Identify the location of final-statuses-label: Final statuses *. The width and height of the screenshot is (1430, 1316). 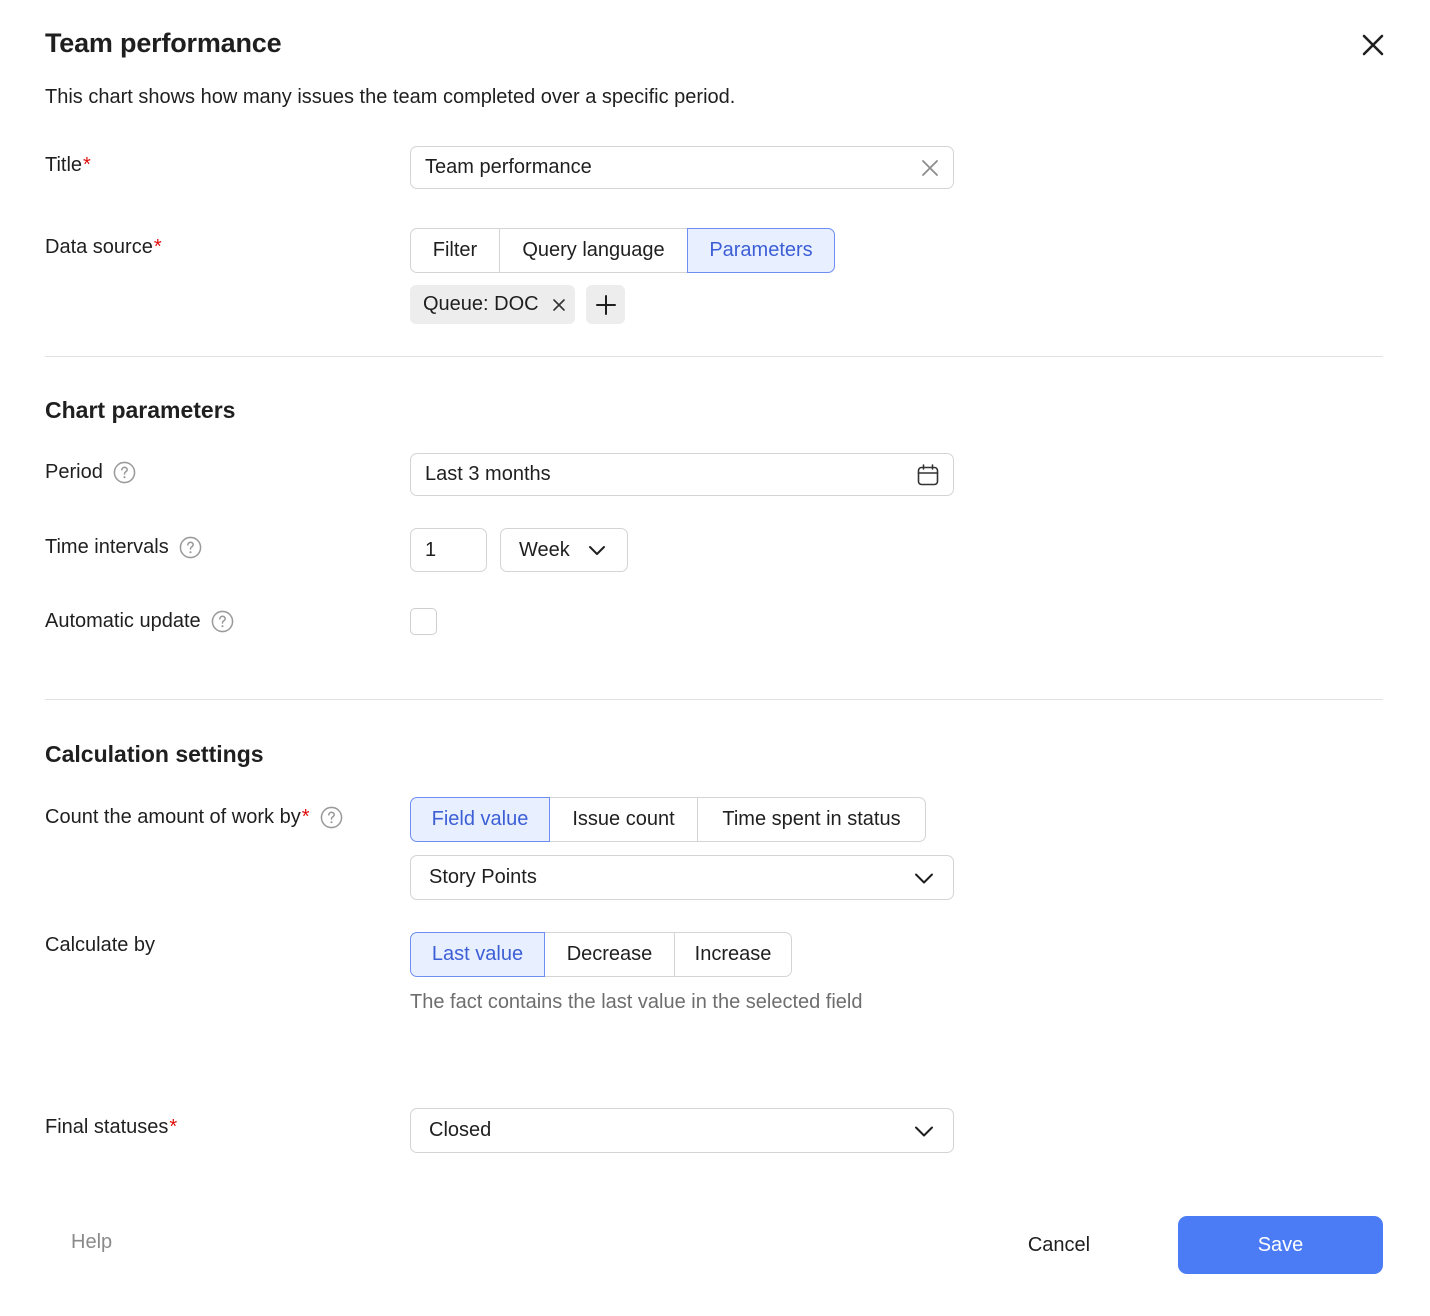
(111, 1127).